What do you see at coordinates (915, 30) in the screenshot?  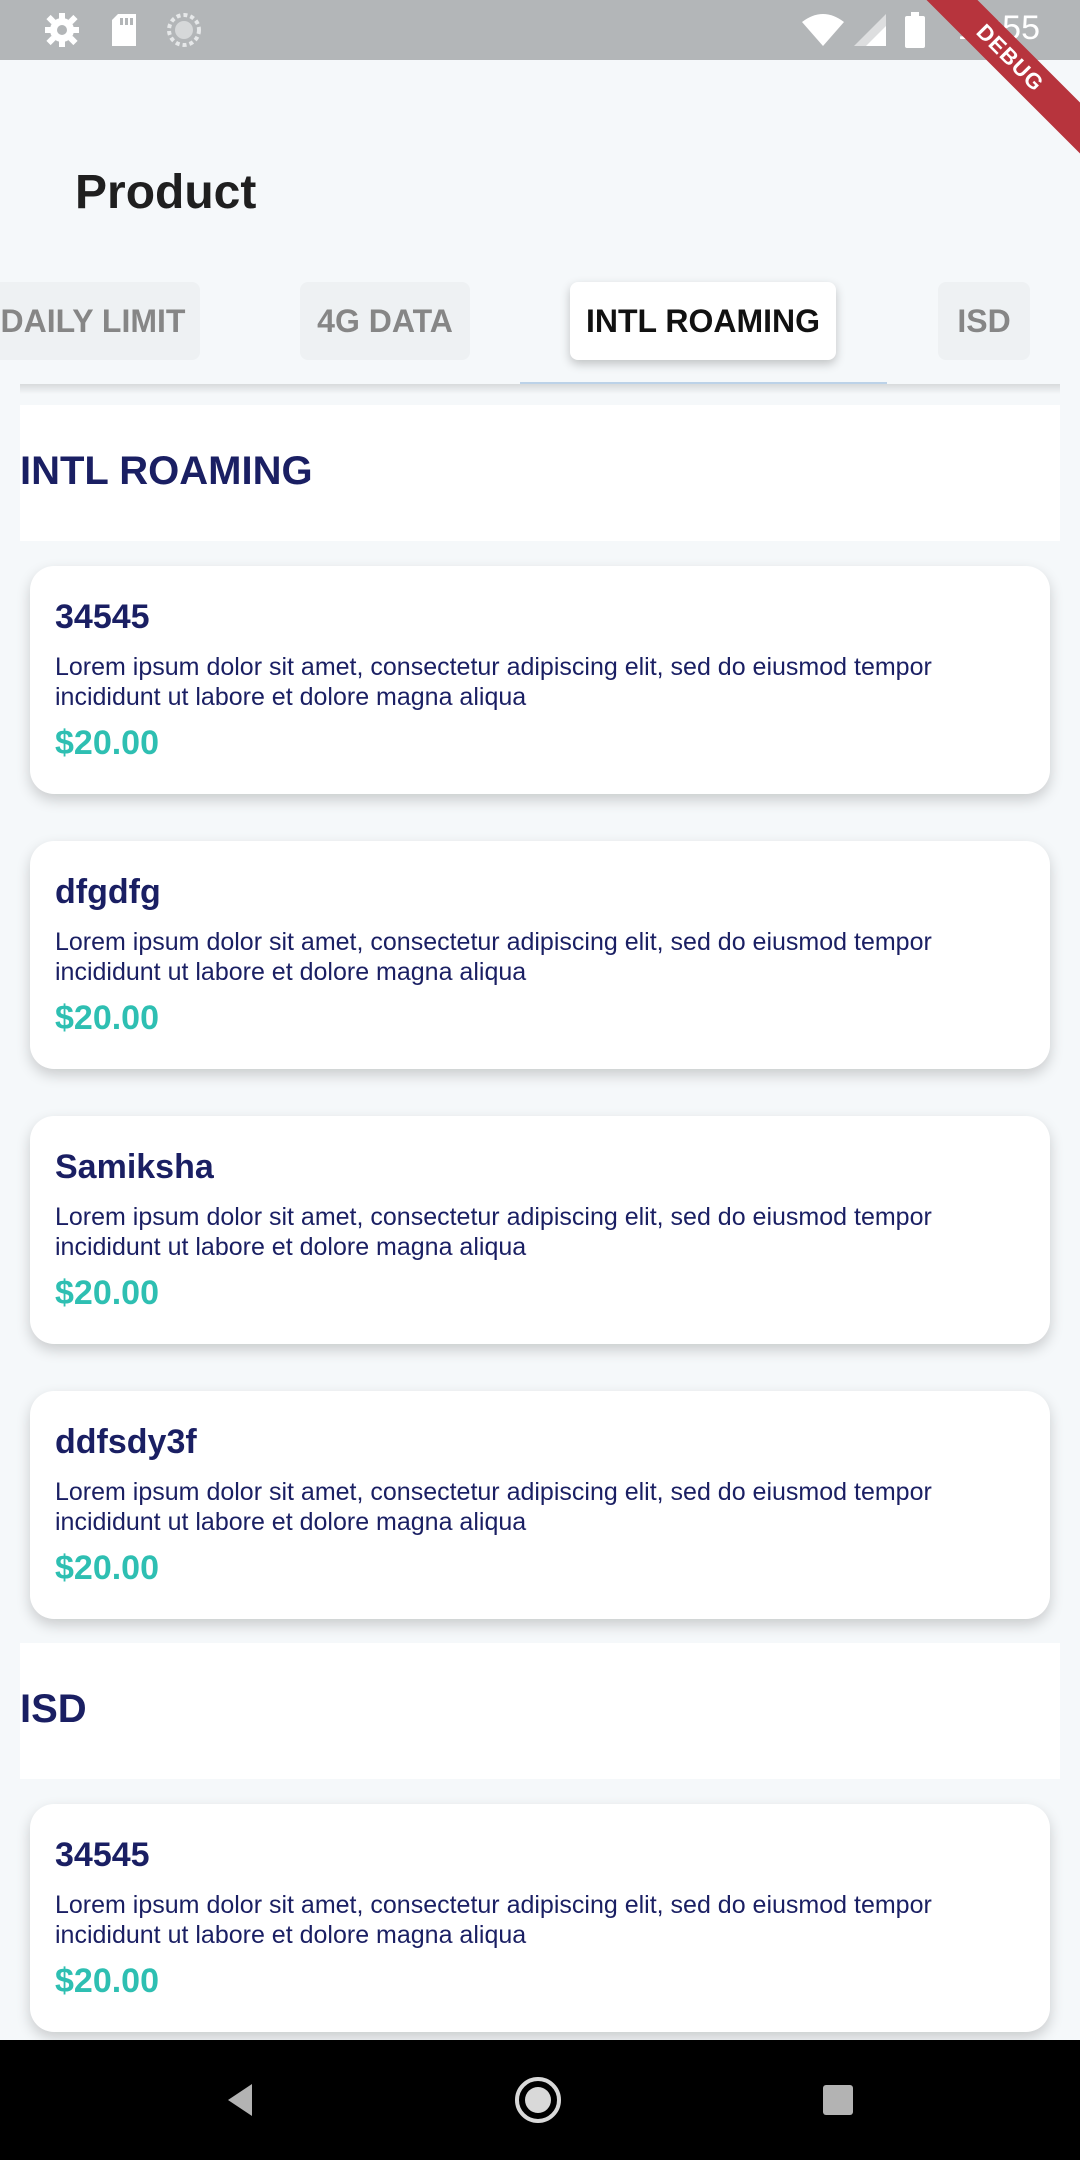 I see `battery-icon` at bounding box center [915, 30].